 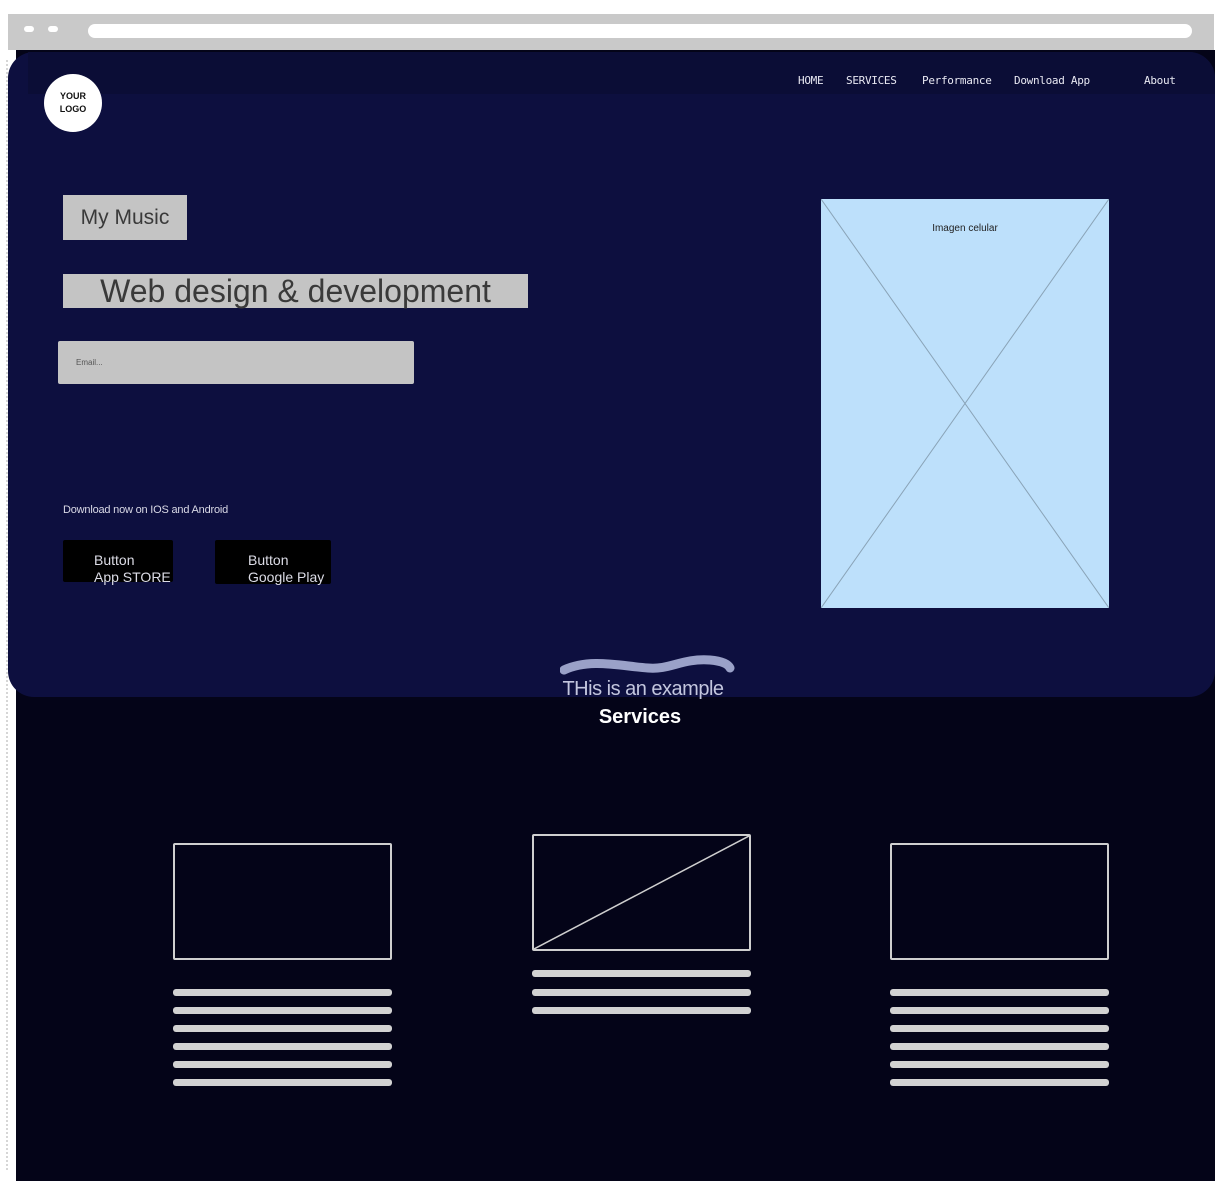 I want to click on services-title: Services, so click(x=640, y=717).